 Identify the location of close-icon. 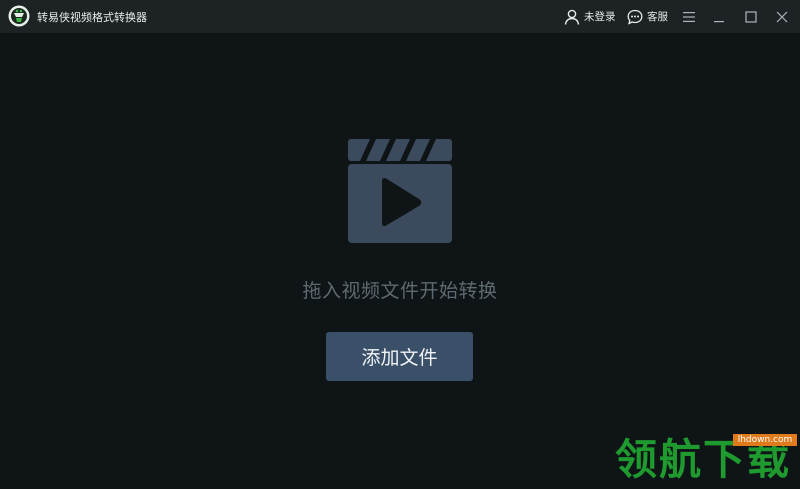
(782, 17).